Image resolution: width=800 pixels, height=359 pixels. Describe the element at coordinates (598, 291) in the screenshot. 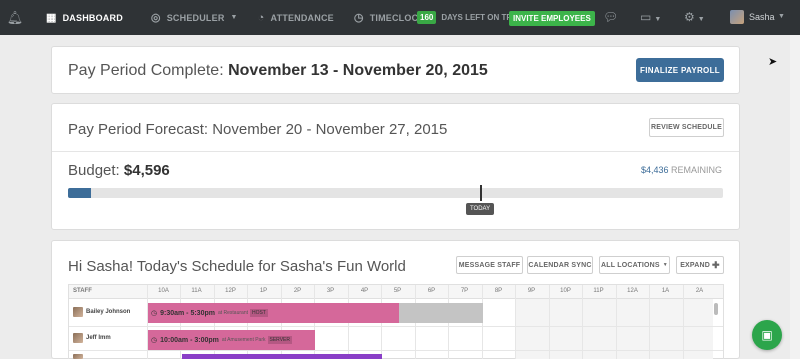

I see `hour-label: 11P` at that location.